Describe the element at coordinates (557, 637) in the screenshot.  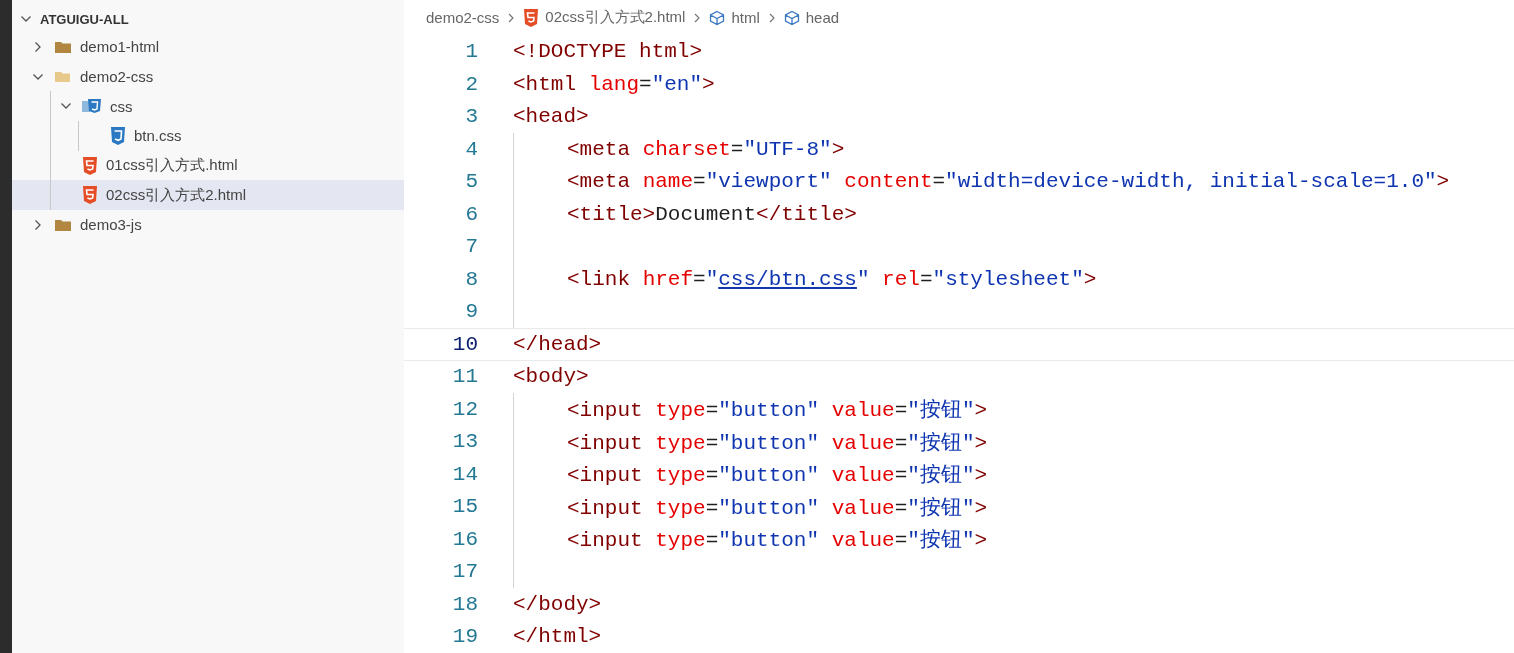
I see `code-line: </html>` at that location.